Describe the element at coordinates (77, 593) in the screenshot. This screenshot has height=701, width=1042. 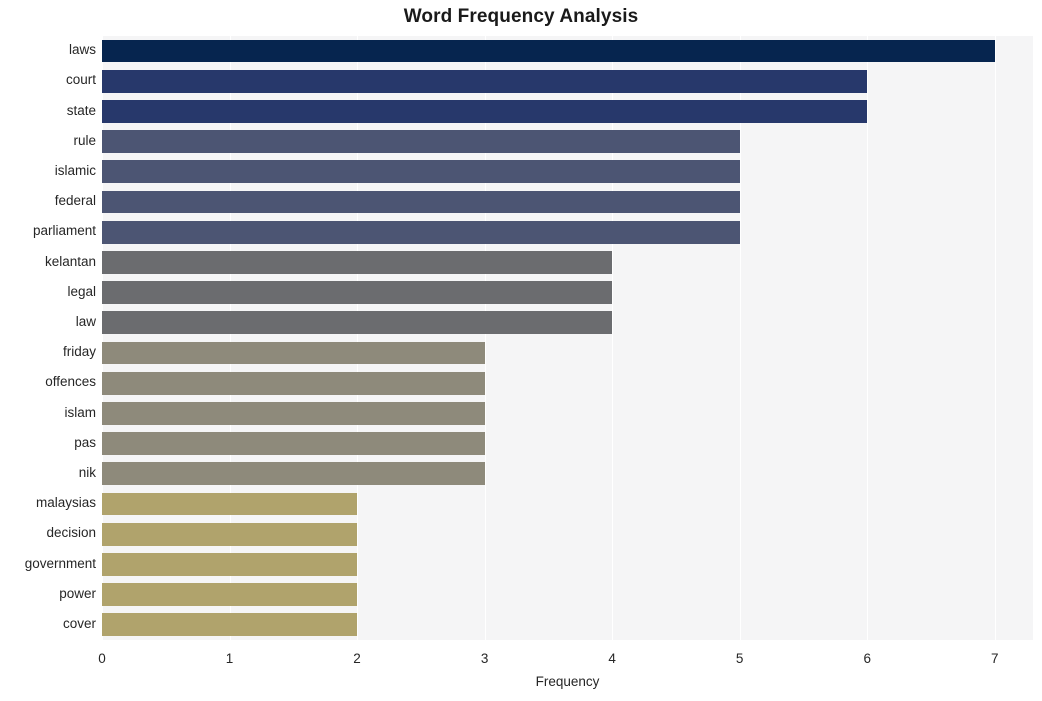
I see `y-tick-label-power: power` at that location.